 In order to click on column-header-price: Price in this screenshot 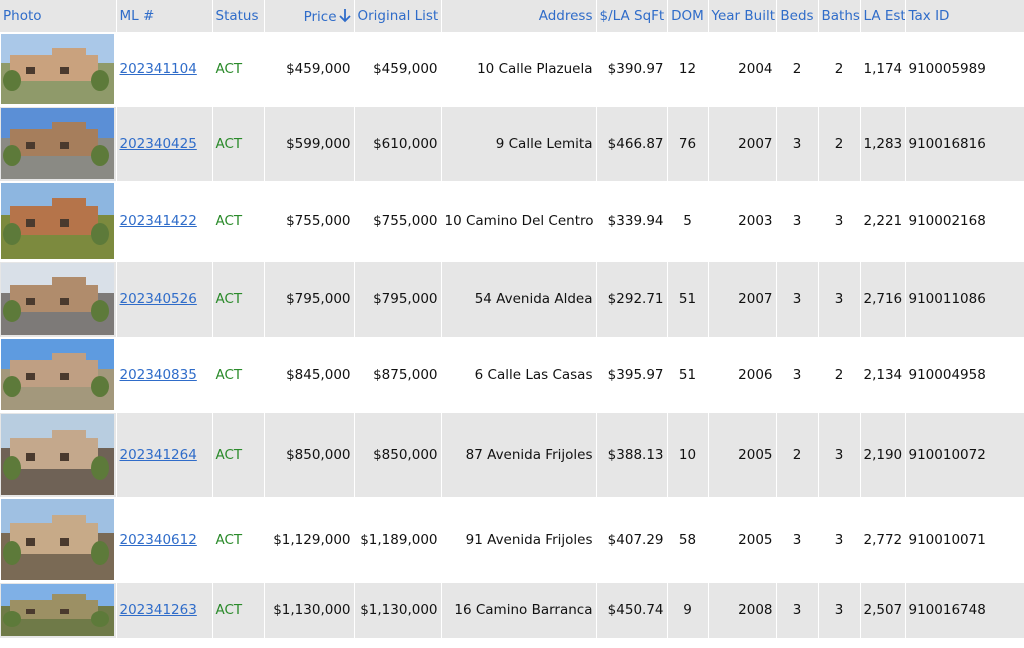, I will do `click(309, 16)`.